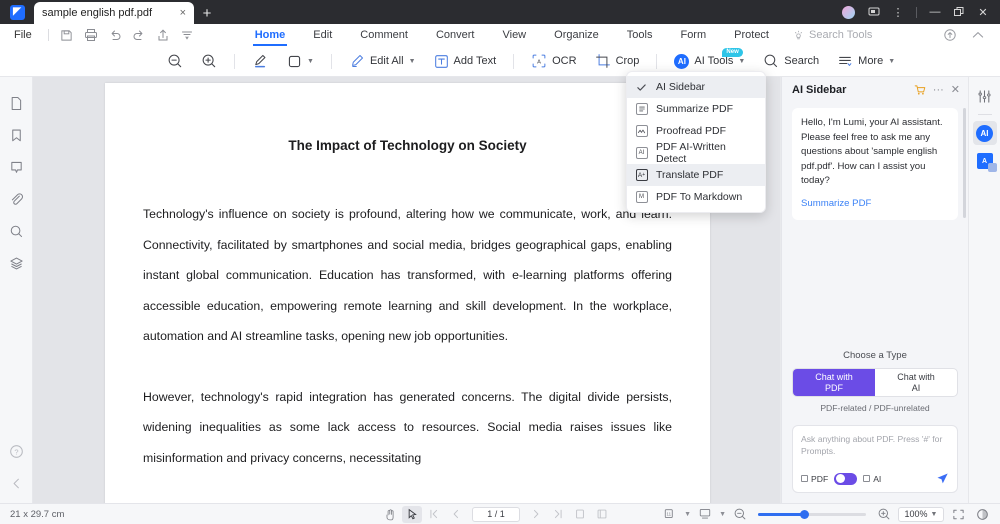 This screenshot has width=1000, height=524. Describe the element at coordinates (846, 478) in the screenshot. I see `pdf-ai-toggle` at that location.